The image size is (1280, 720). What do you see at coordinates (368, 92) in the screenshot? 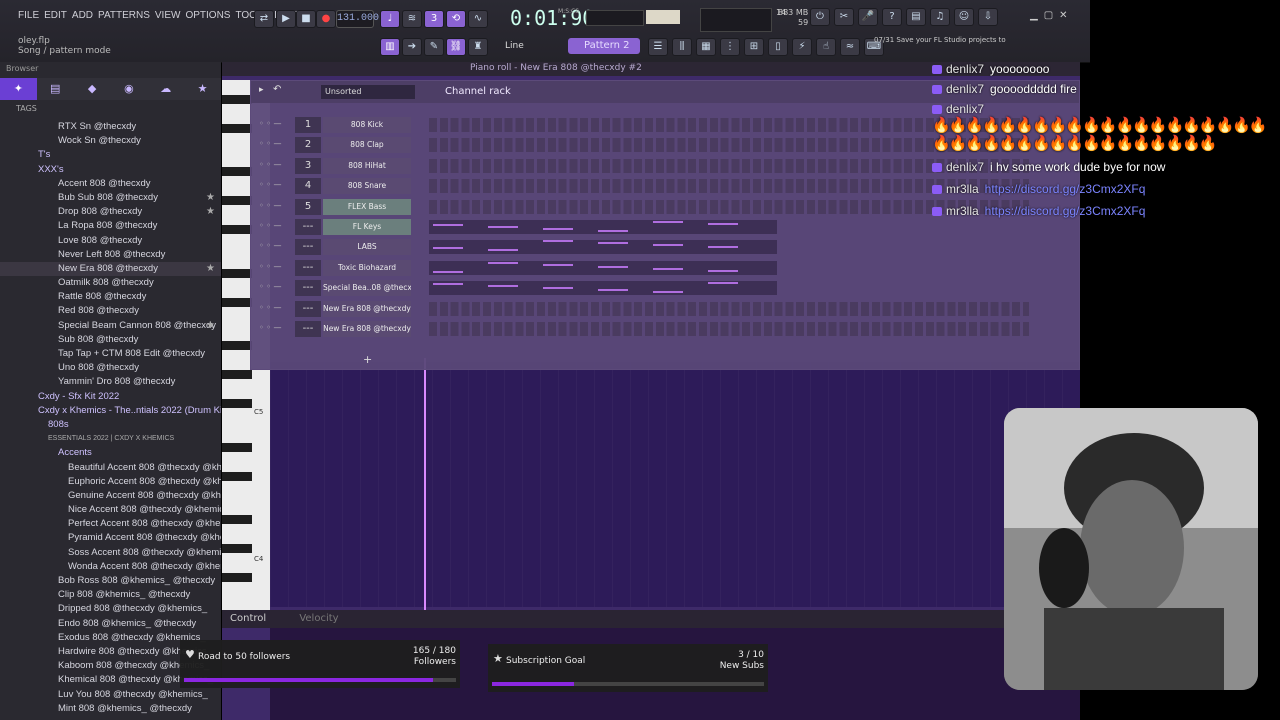
I see `group-filter: Unsorted` at bounding box center [368, 92].